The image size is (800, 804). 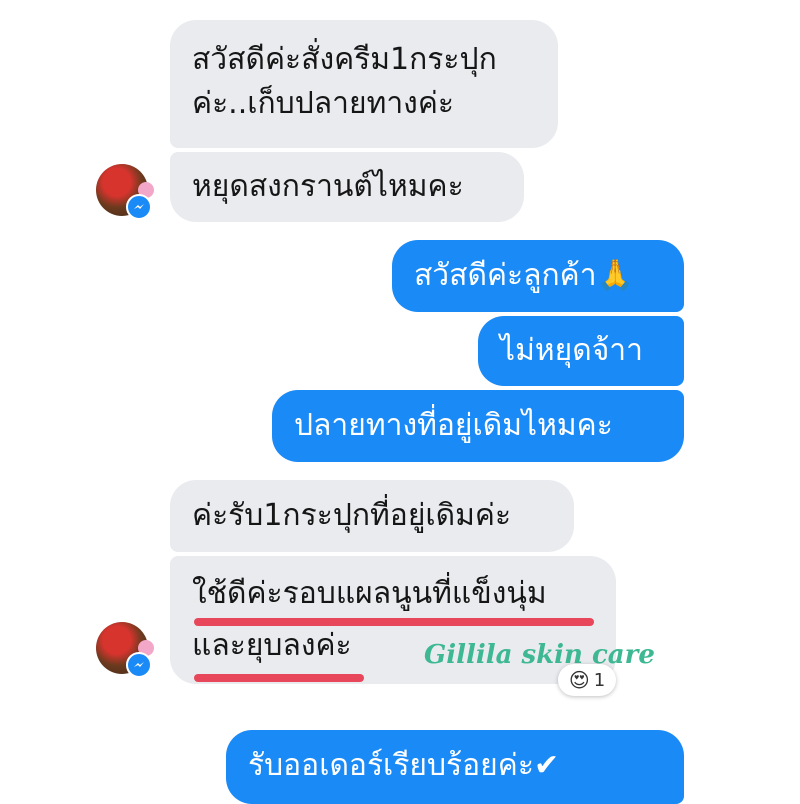 I want to click on message-text: ค่ะรับ1กระปุกที่อยู่เดิมค่ะ, so click(x=352, y=515).